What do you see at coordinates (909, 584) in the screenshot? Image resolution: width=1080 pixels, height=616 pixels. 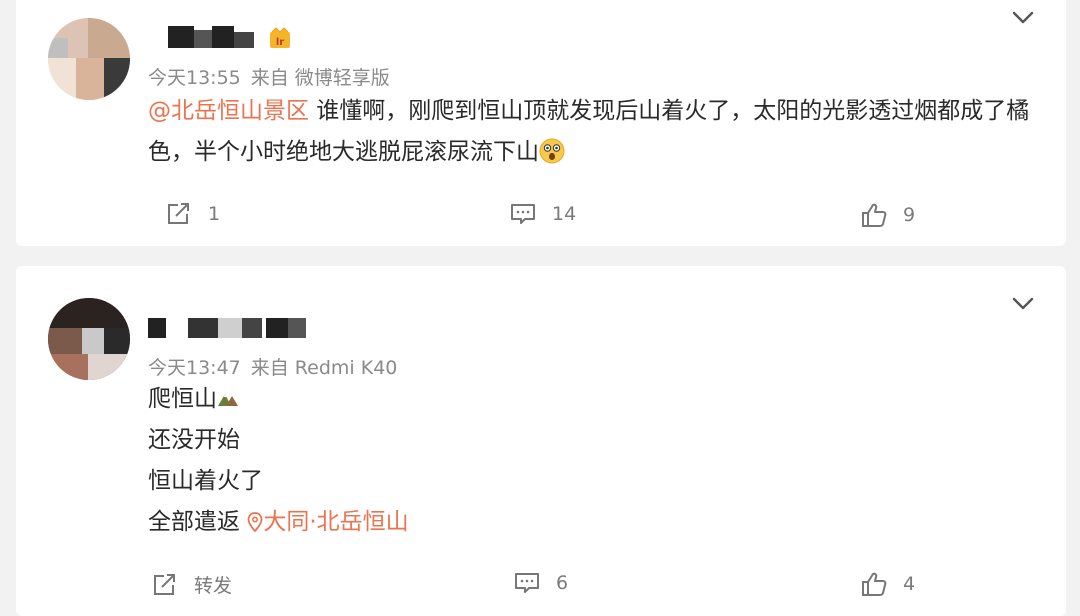 I see `like-count: 4` at bounding box center [909, 584].